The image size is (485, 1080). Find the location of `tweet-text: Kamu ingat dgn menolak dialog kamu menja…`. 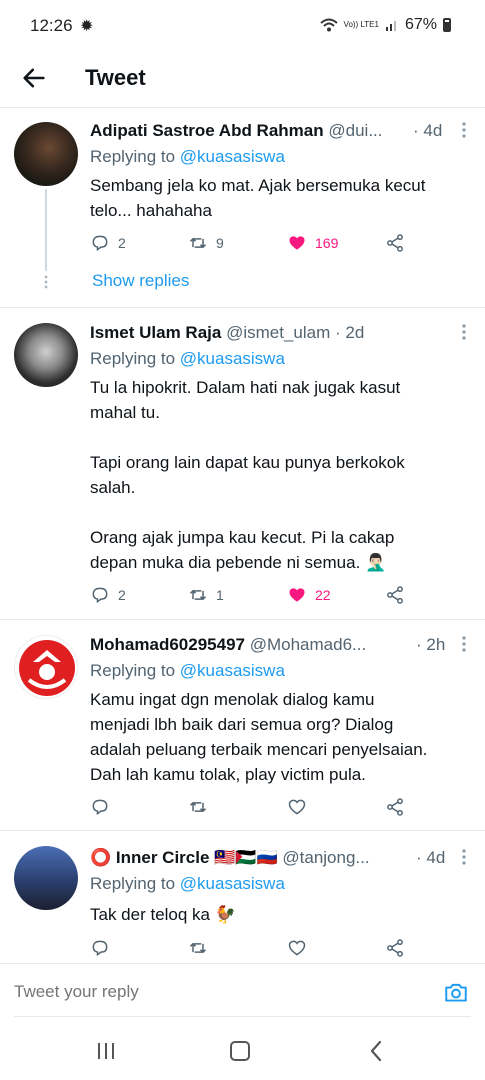

tweet-text: Kamu ingat dgn menolak dialog kamu menja… is located at coordinates (282, 737).